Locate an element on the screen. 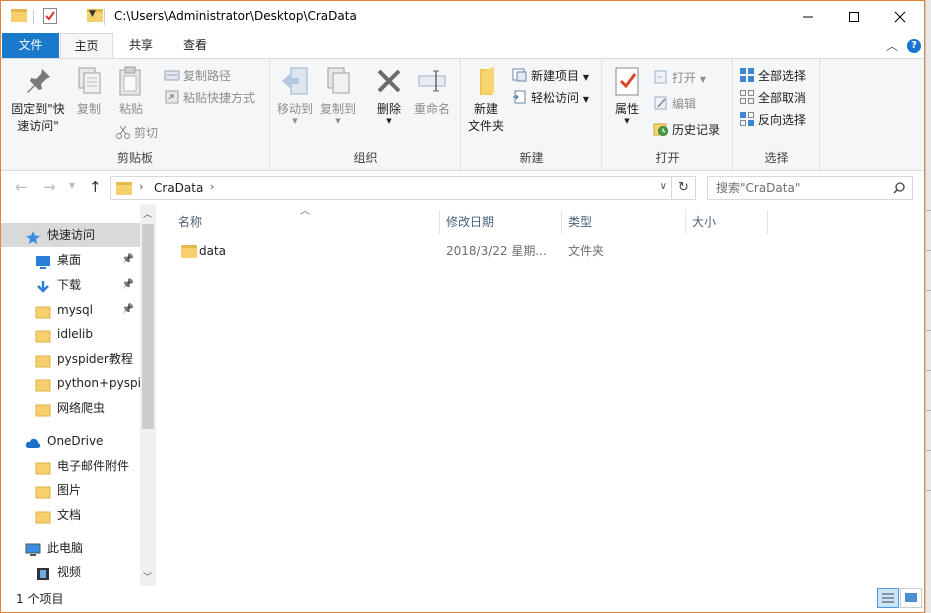  new-item-button: 新建项目 ▼ is located at coordinates (550, 76).